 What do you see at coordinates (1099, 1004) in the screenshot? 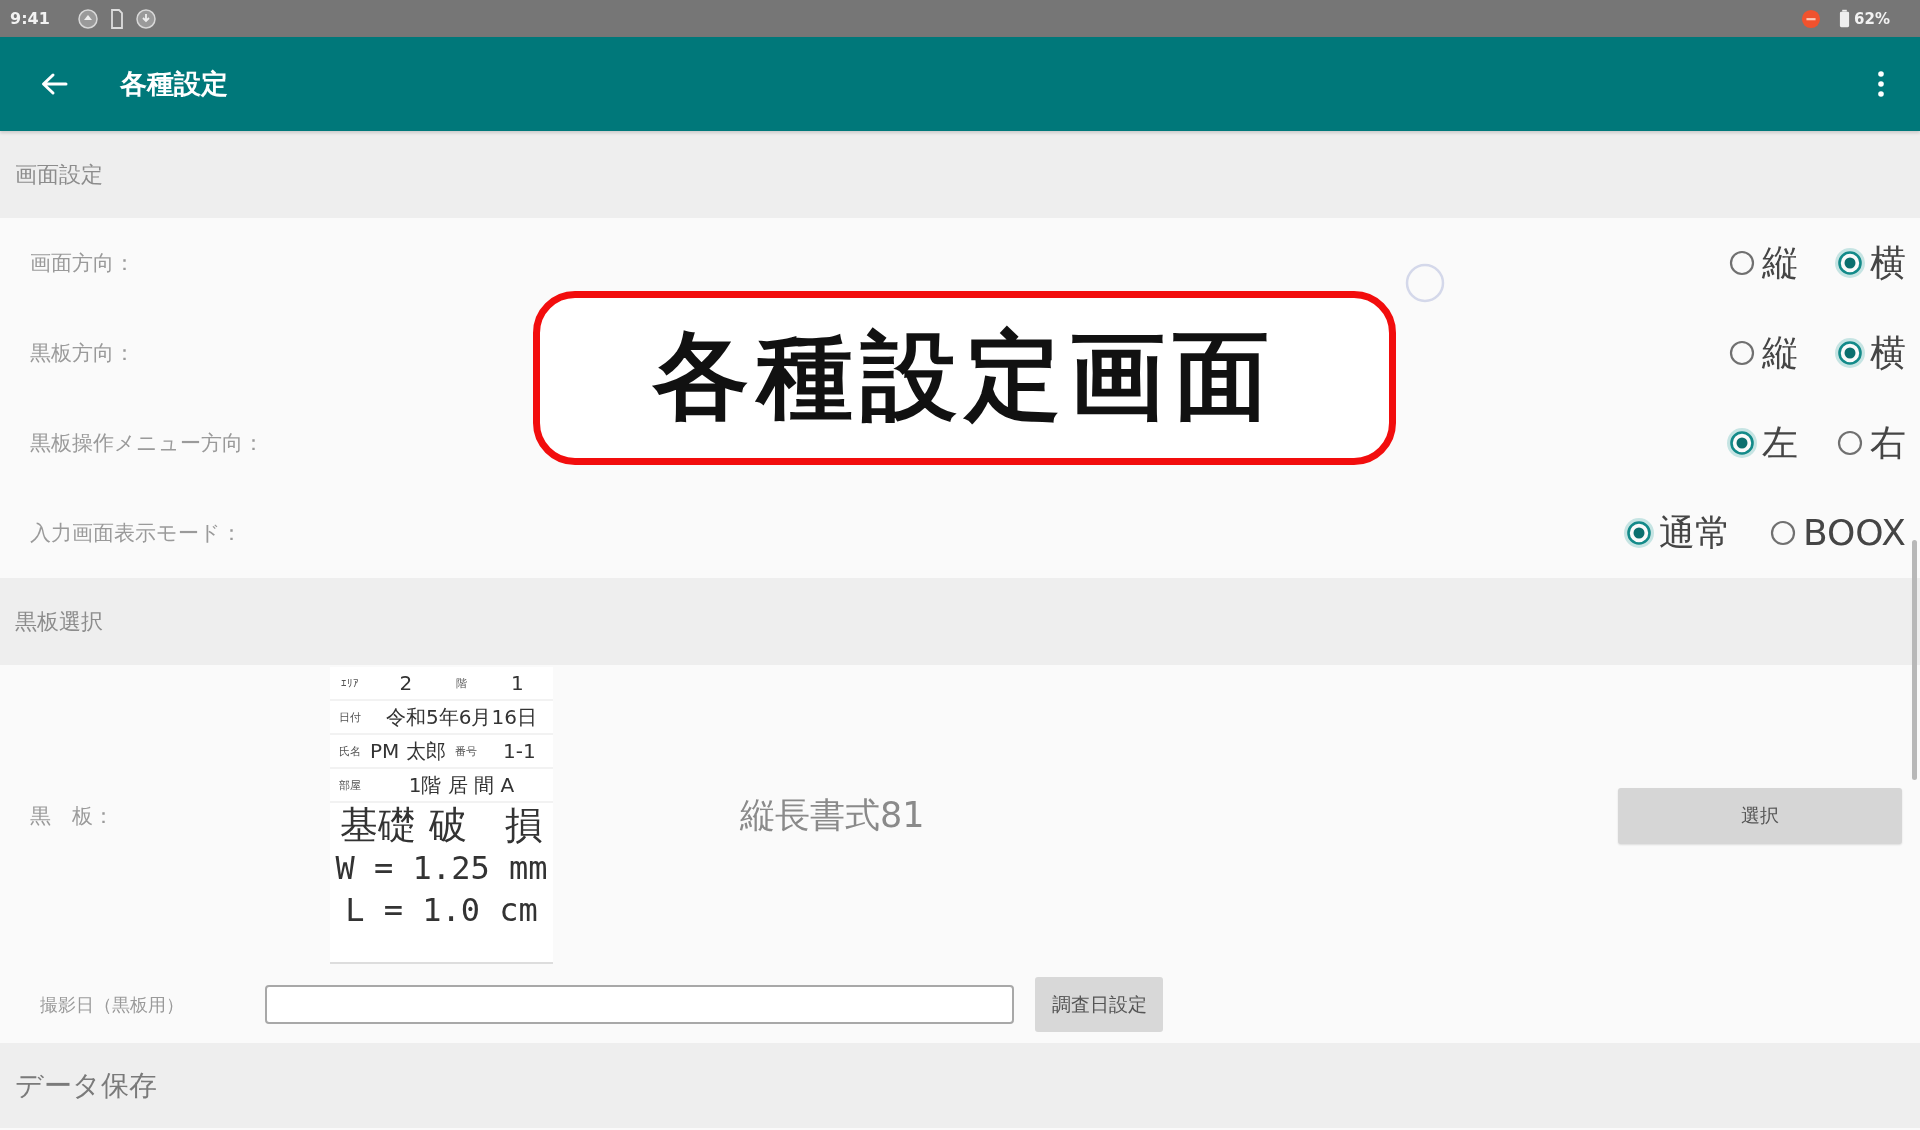
I see `set-date-button: 調査日設定` at bounding box center [1099, 1004].